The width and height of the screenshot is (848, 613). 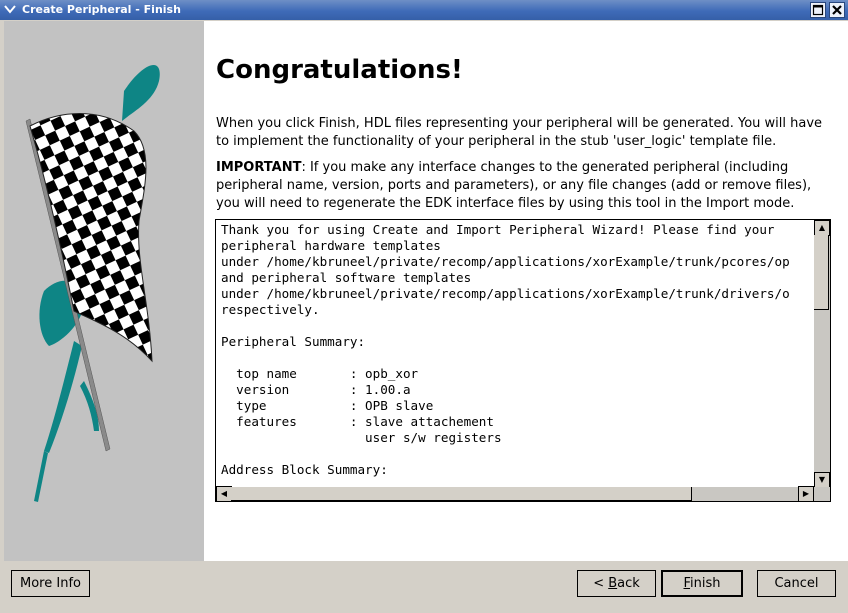 What do you see at coordinates (357, 421) in the screenshot?
I see `summary-line: features : slave attachement` at bounding box center [357, 421].